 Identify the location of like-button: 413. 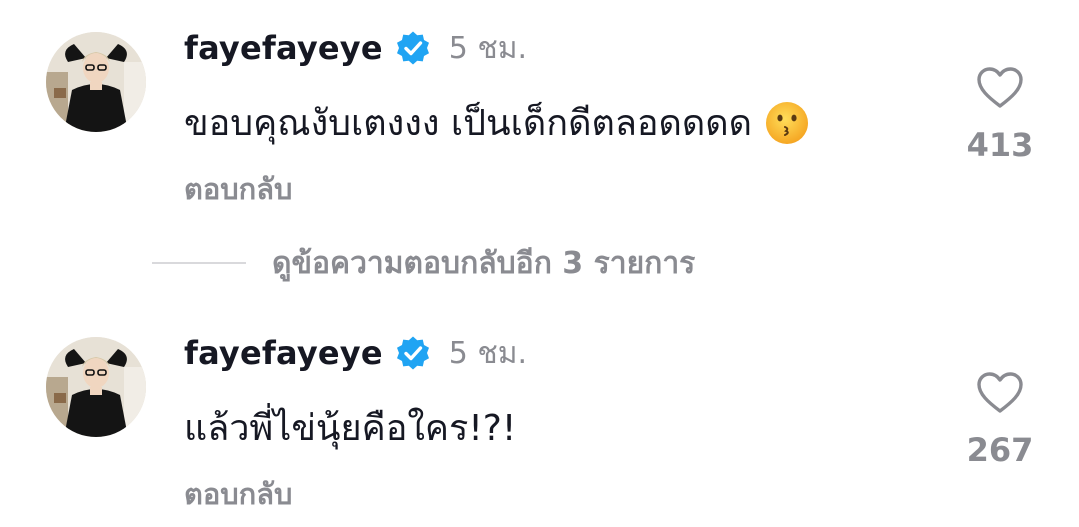
(1000, 115).